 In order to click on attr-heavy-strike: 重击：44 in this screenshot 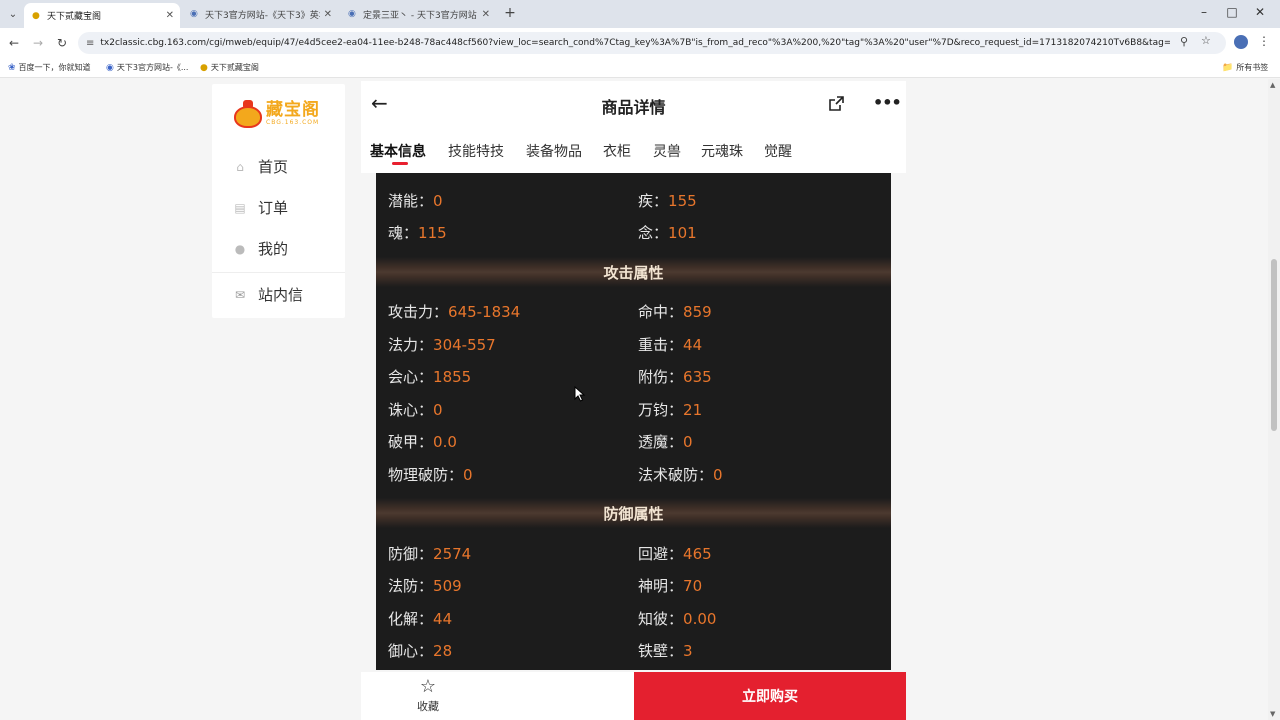, I will do `click(670, 345)`.